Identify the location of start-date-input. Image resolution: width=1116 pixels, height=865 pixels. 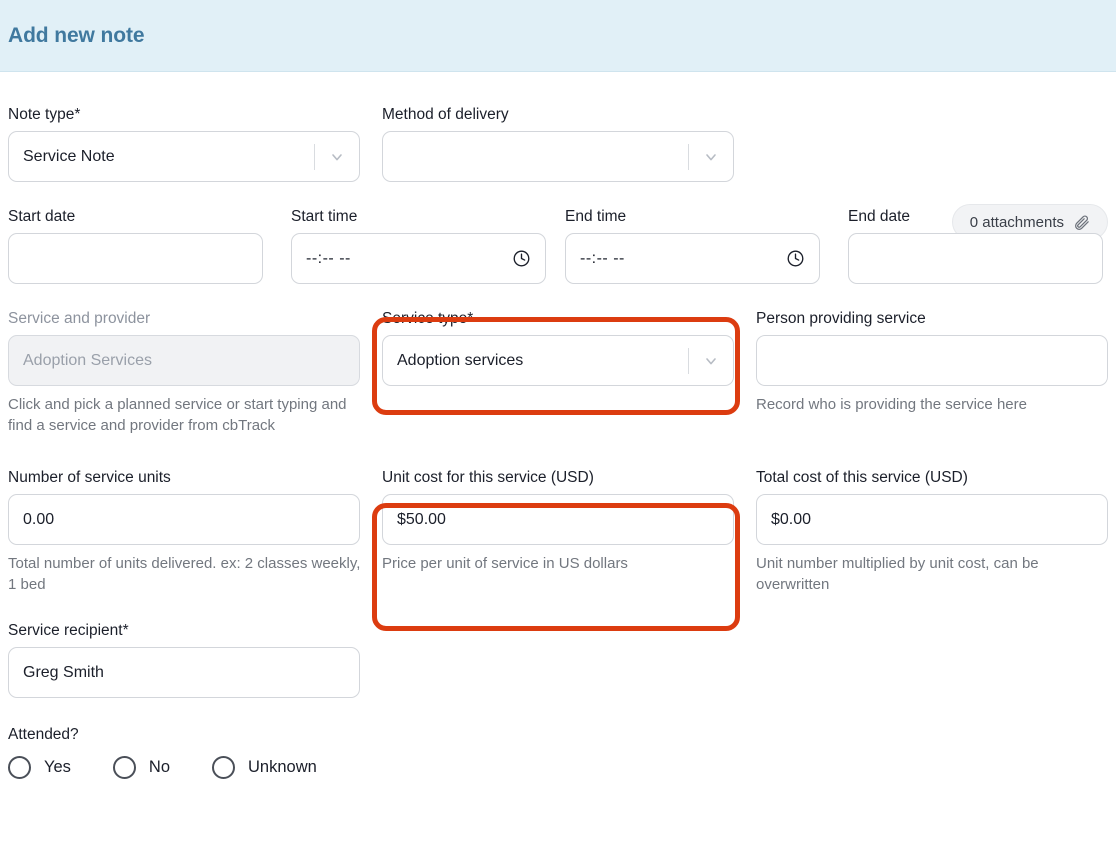
(135, 258).